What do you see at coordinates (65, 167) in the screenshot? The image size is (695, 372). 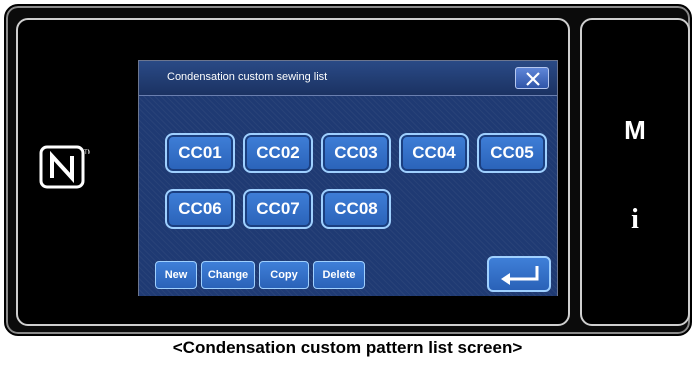 I see `nfc-icon: TM` at bounding box center [65, 167].